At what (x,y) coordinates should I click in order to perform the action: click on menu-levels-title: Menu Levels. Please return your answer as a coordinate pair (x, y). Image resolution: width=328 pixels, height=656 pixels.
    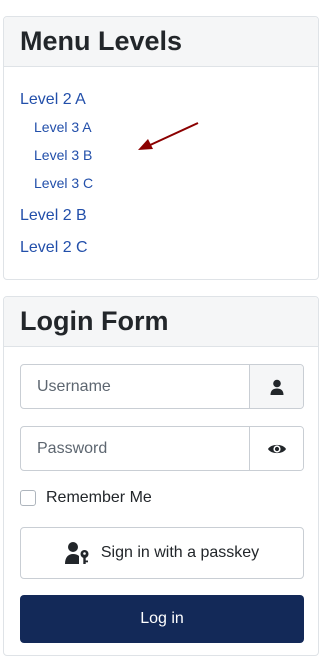
    Looking at the image, I should click on (101, 41).